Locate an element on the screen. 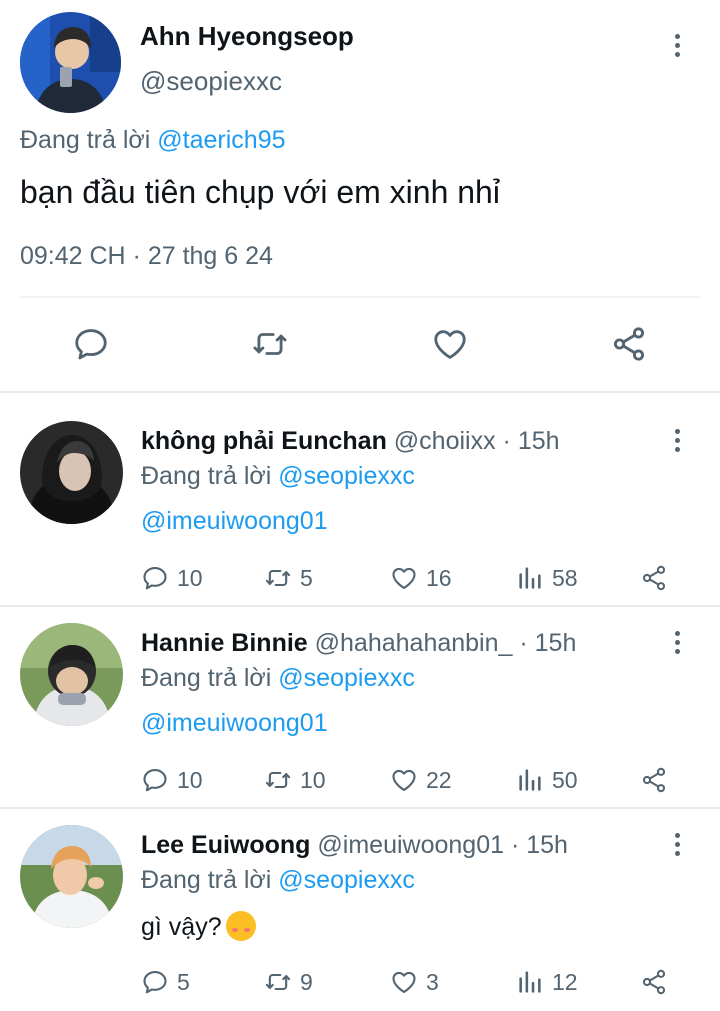 This screenshot has height=1011, width=720. tweet-timestamp: 09:42 CH · 27 thg 6 24 is located at coordinates (146, 256).